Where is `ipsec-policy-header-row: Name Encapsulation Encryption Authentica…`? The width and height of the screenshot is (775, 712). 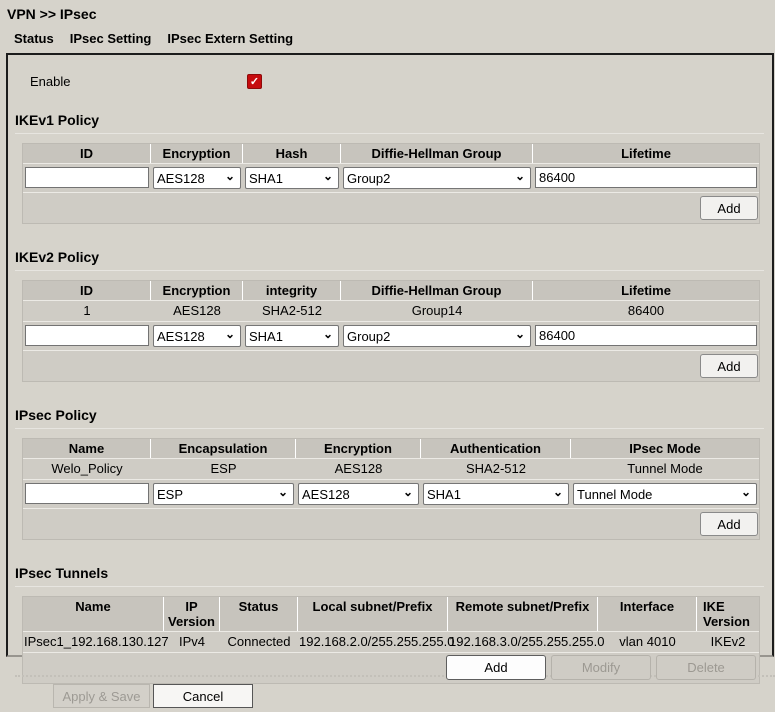 ipsec-policy-header-row: Name Encapsulation Encryption Authentica… is located at coordinates (391, 448).